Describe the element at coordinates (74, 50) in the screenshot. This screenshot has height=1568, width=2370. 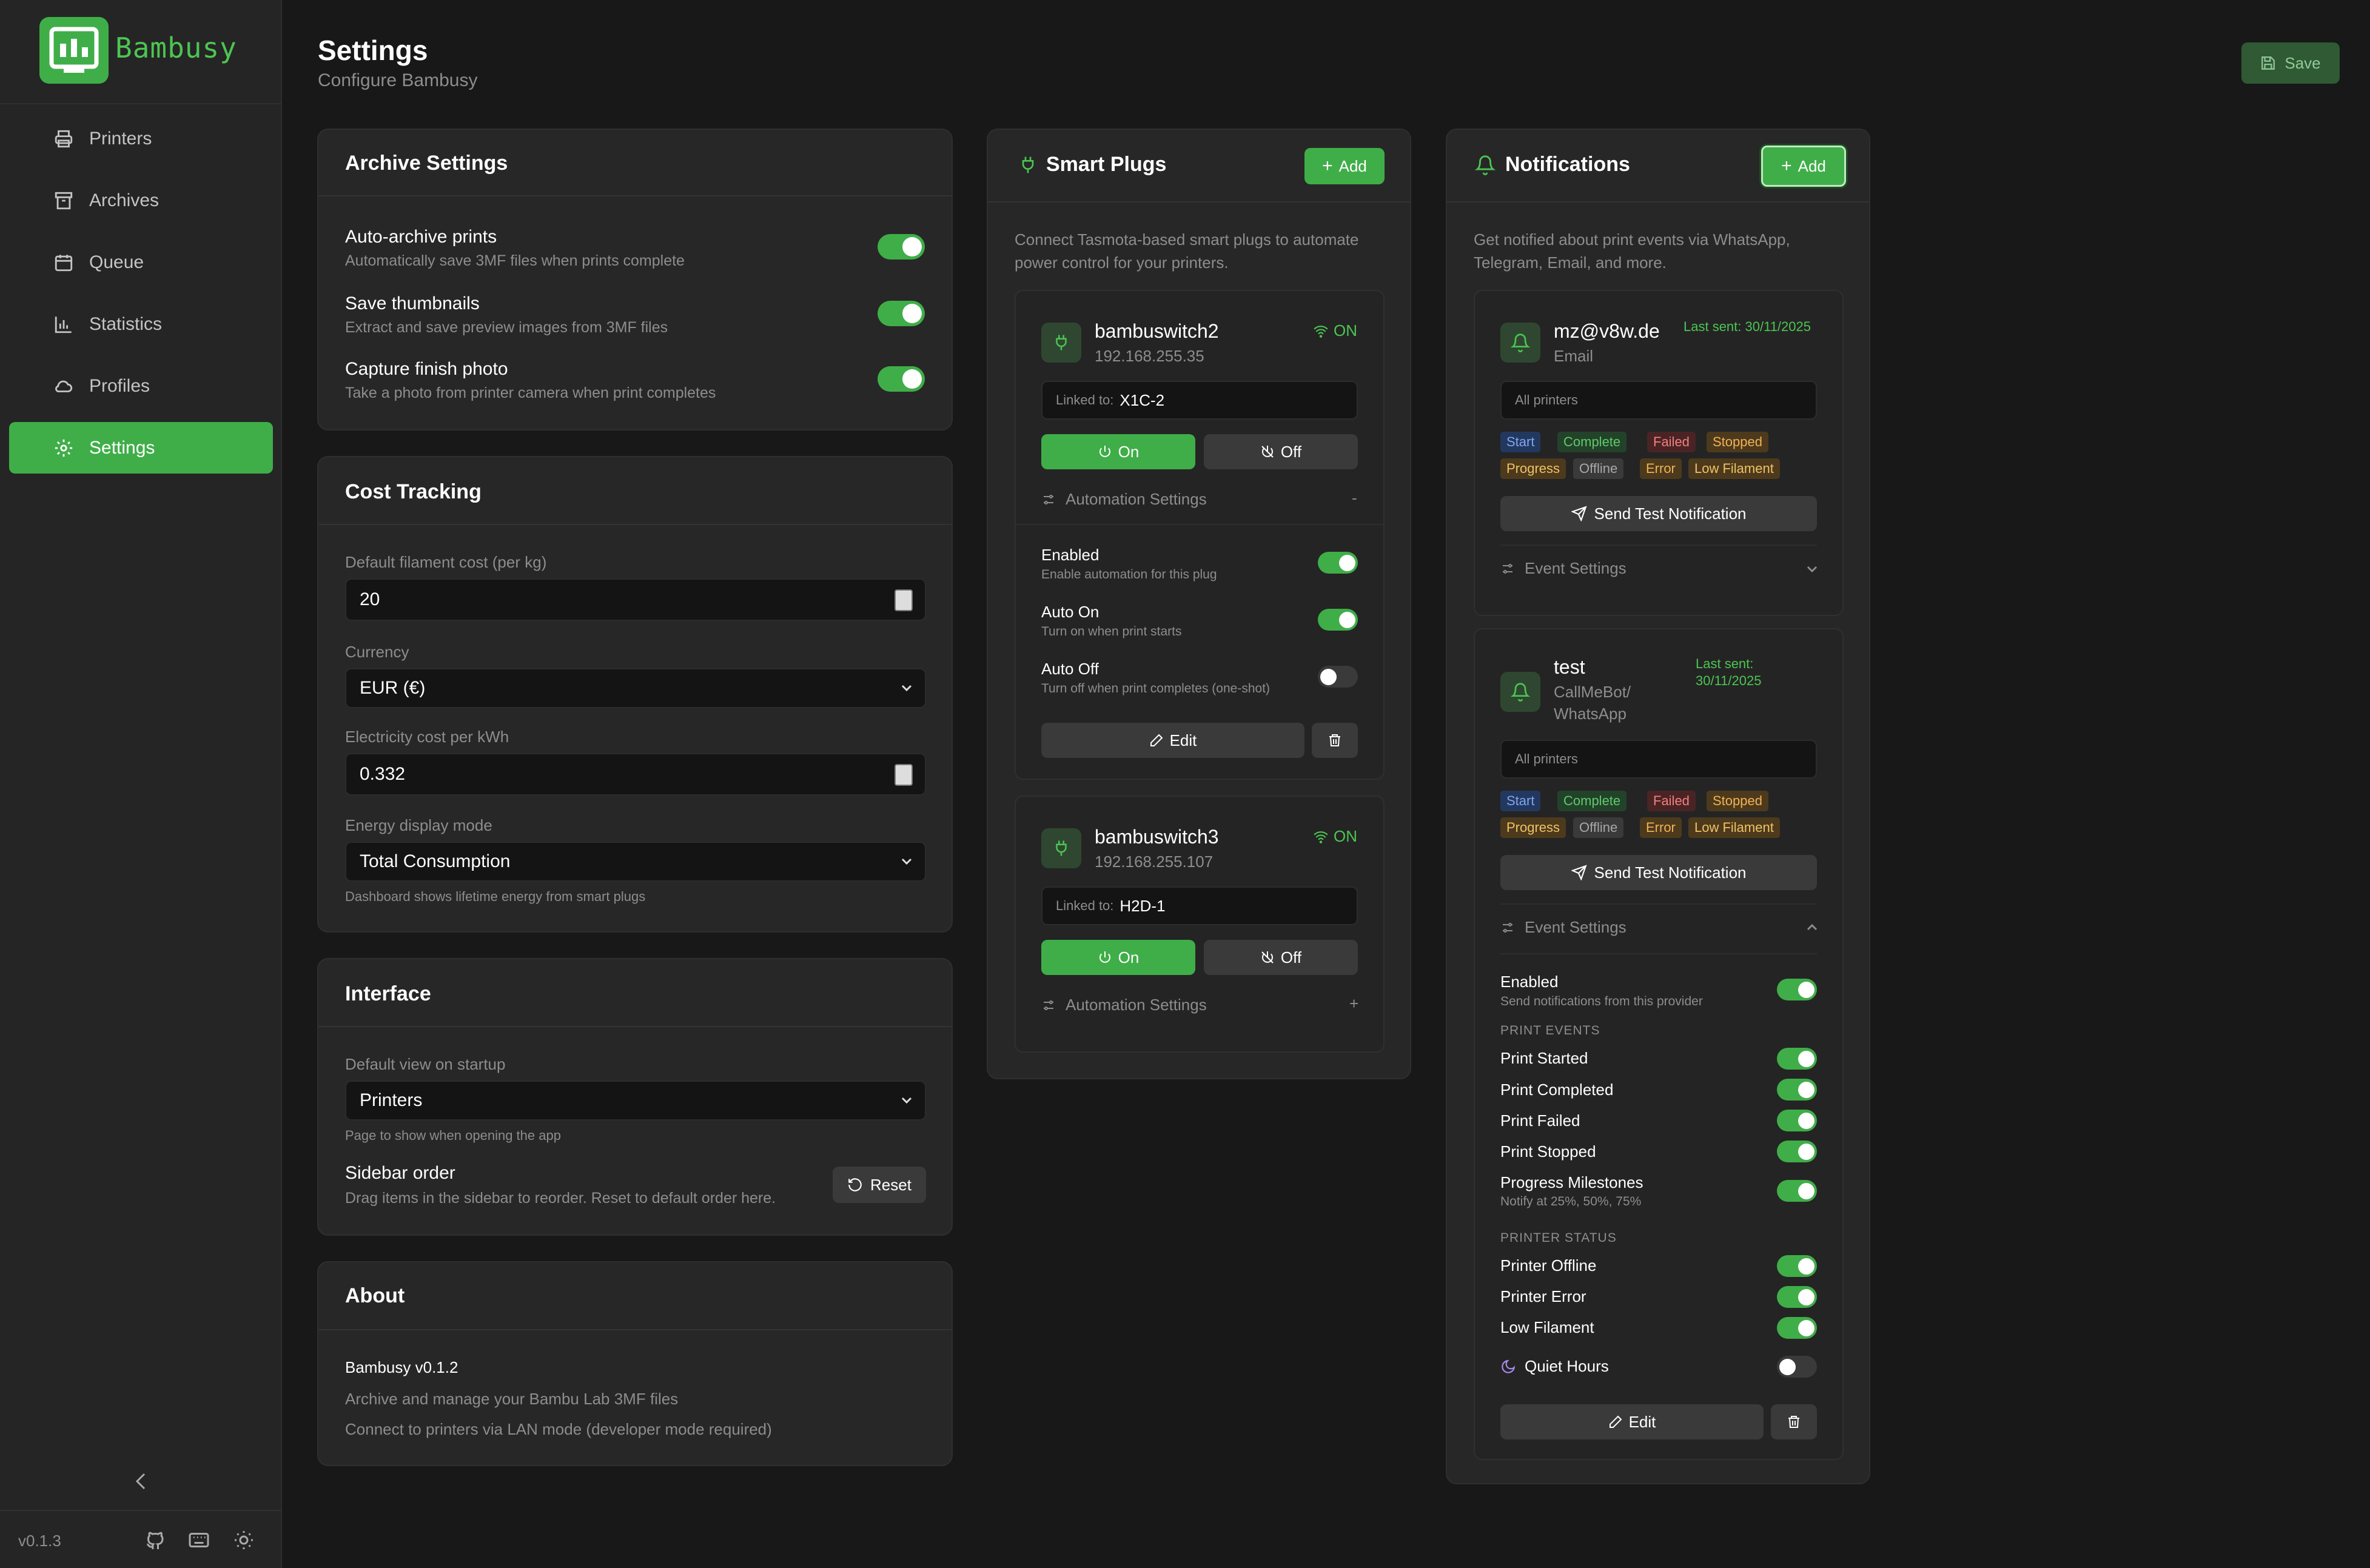
I see `logo-icon` at that location.